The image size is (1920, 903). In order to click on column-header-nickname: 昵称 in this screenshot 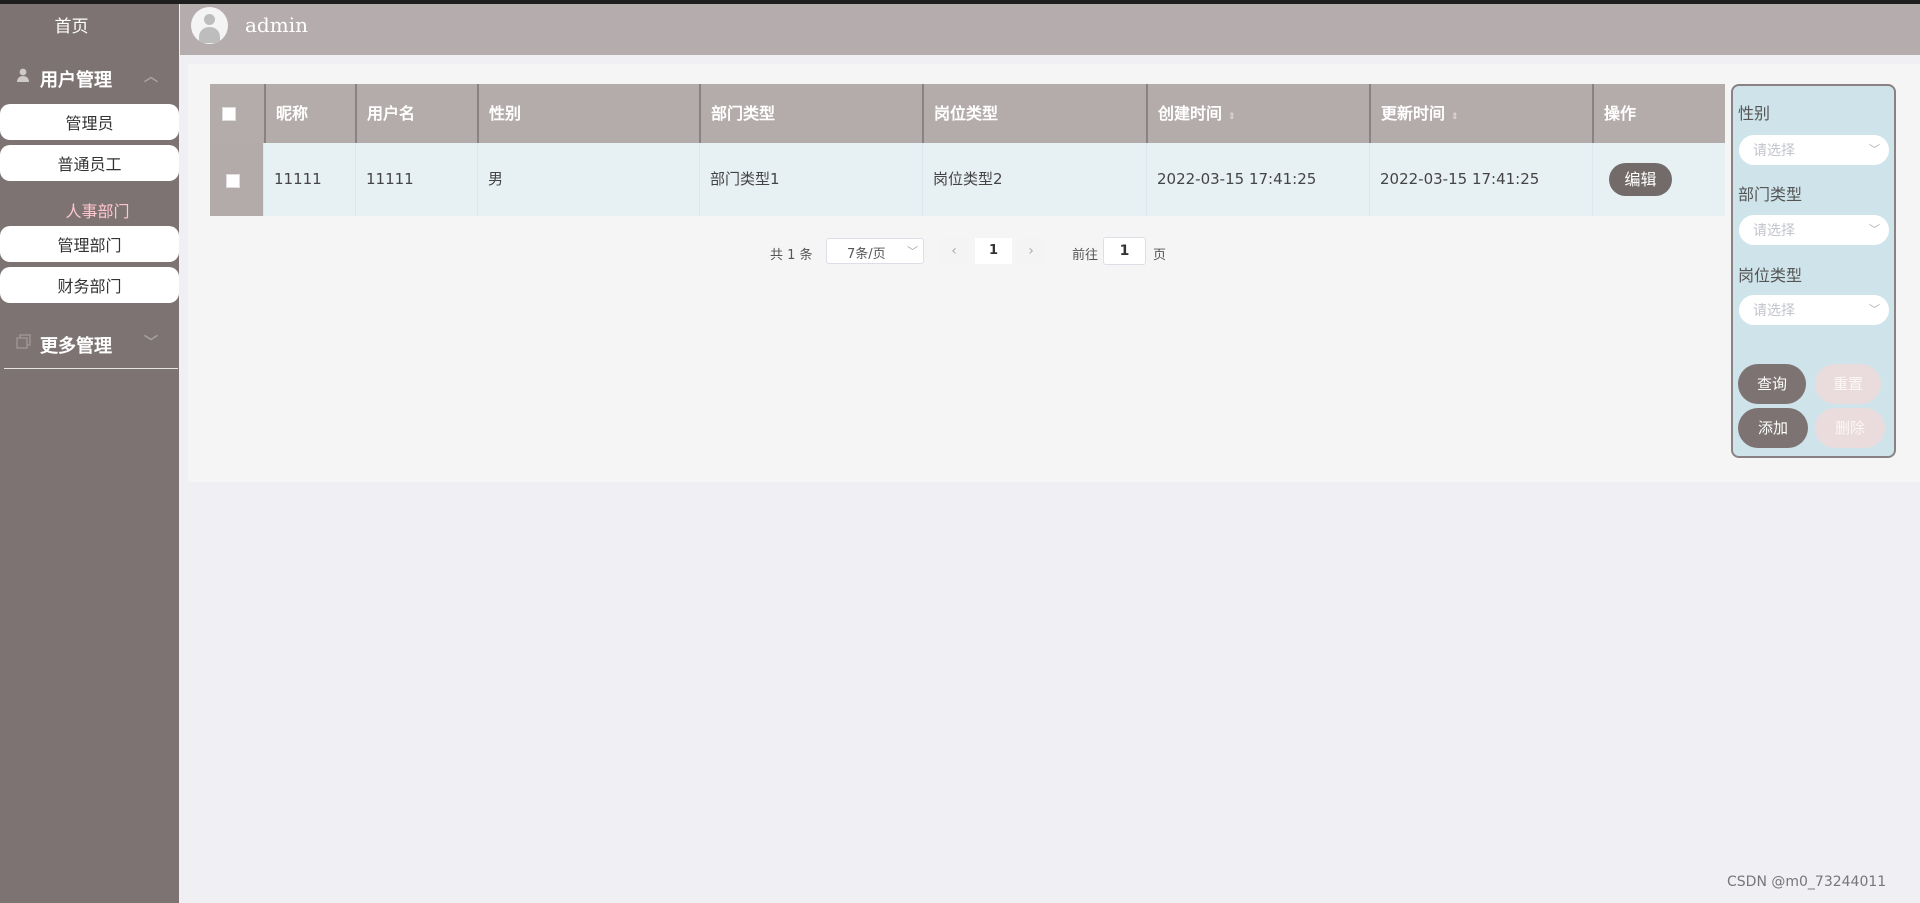, I will do `click(309, 113)`.